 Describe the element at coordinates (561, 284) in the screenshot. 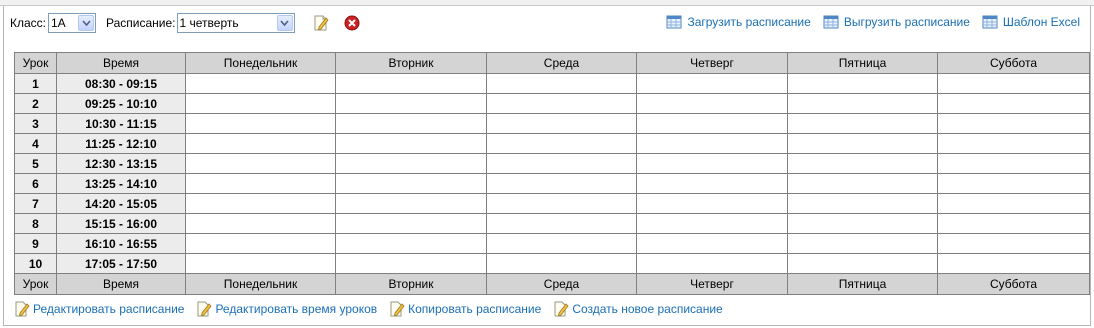

I see `column-footer-wednesday: Среда` at that location.